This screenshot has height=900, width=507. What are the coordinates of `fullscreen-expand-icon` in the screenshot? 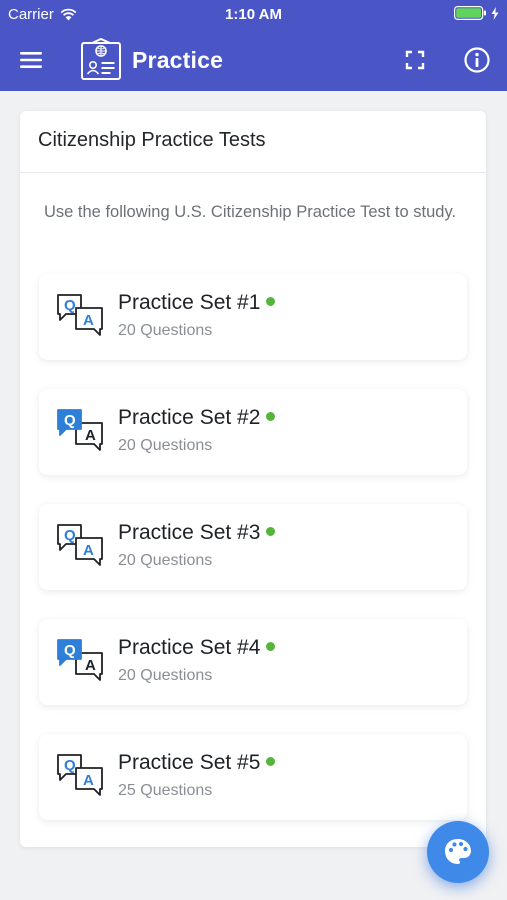 It's located at (415, 60).